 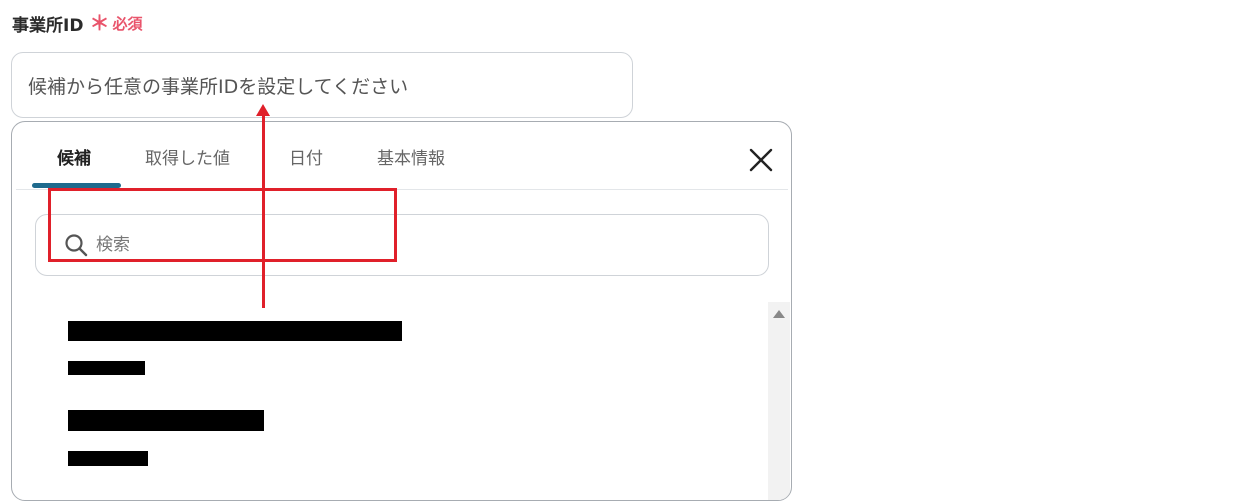 What do you see at coordinates (99, 23) in the screenshot?
I see `required-star: ＊` at bounding box center [99, 23].